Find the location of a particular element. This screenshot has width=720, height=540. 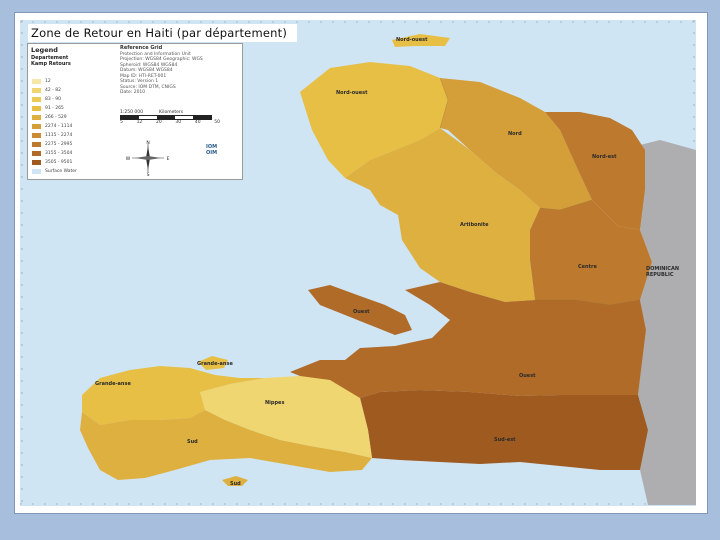

scale-ticks: 5 12 20 30 40 50 is located at coordinates (170, 122).